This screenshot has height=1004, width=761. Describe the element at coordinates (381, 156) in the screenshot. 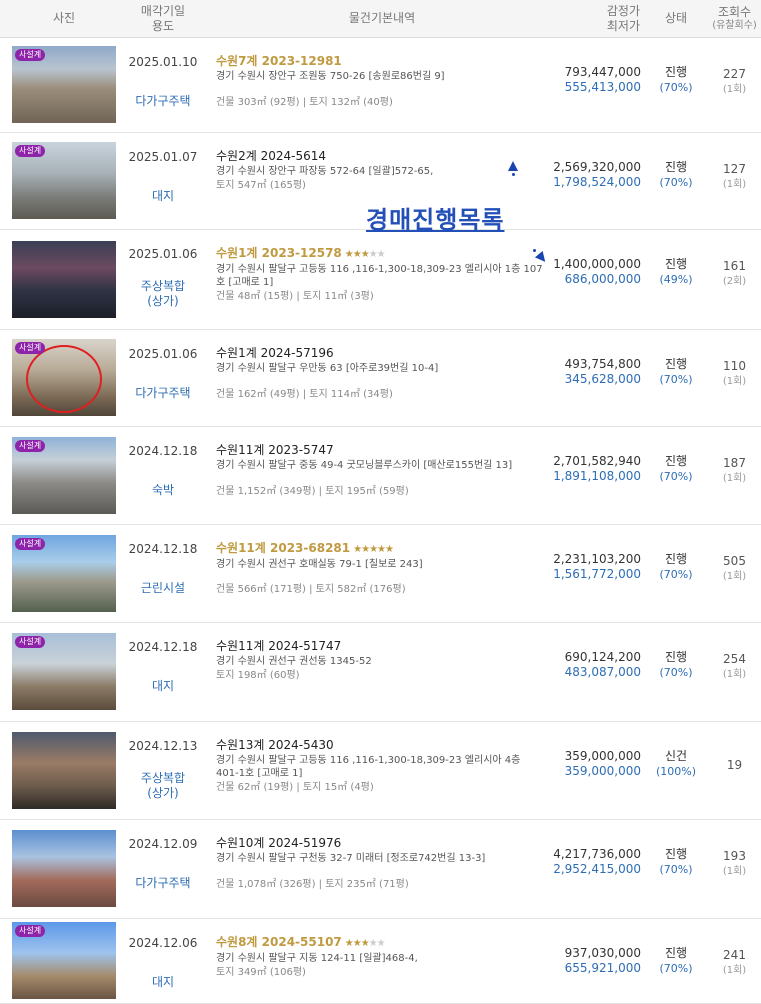

I see `case-number-link: 수원2계 2024-5614` at that location.